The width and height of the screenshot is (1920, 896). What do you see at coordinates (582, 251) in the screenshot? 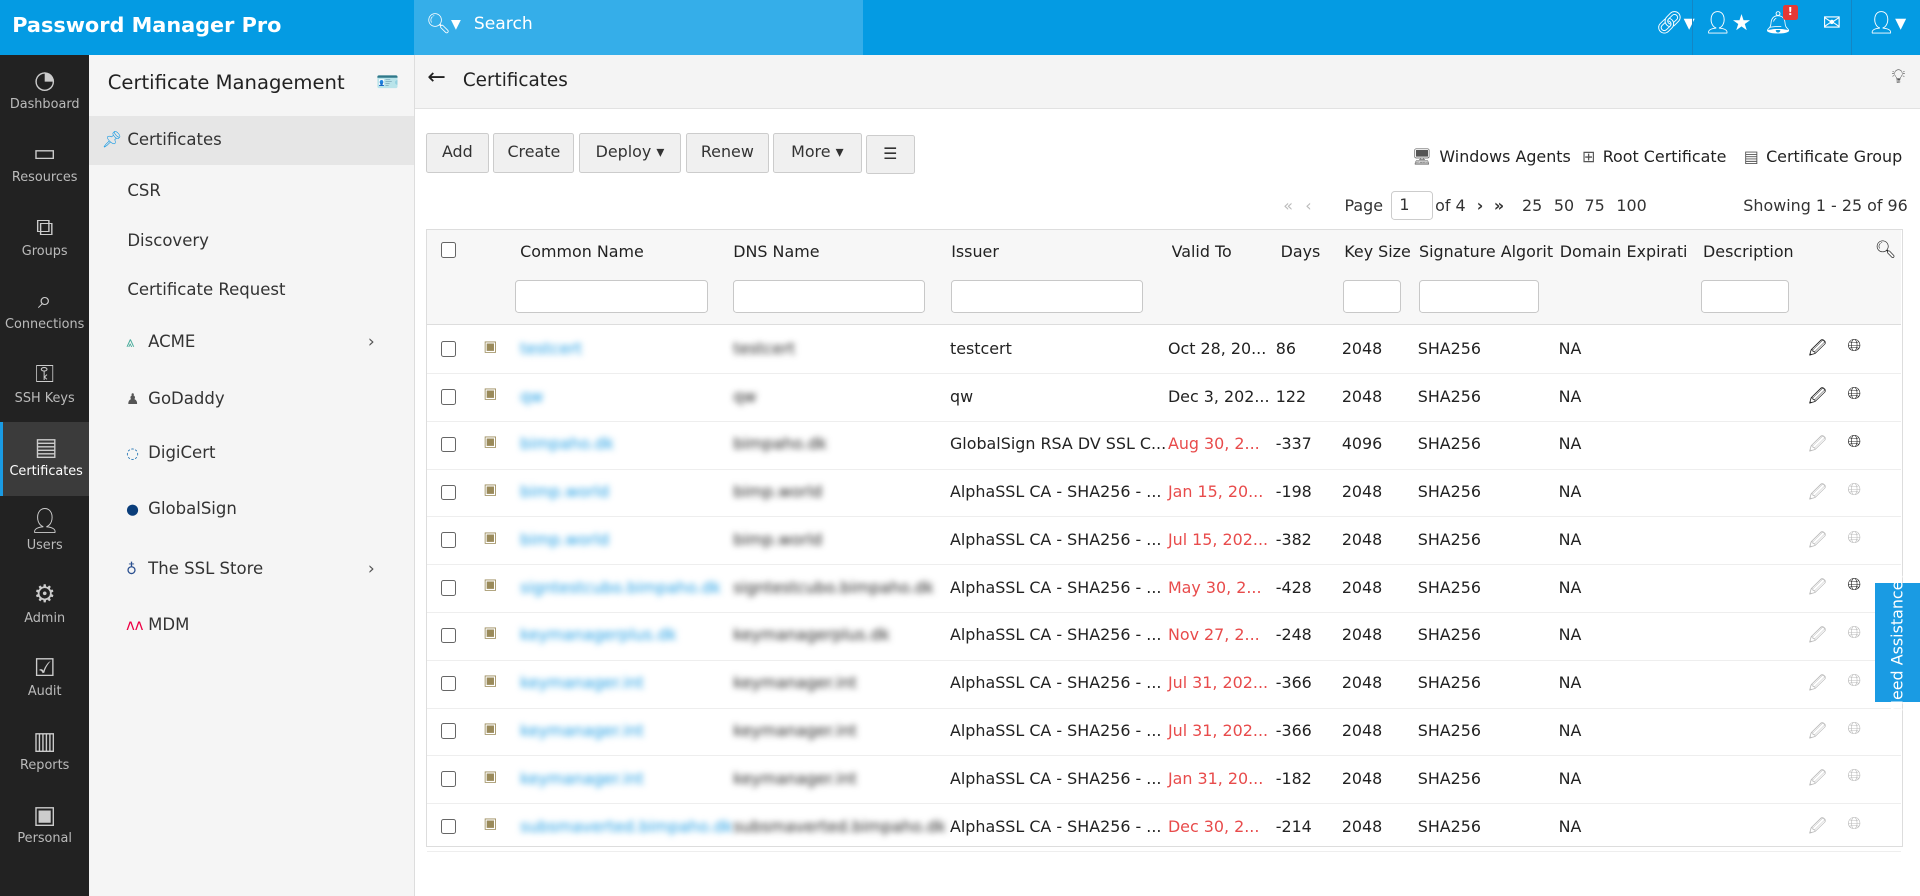
I see `column-header: Common Name` at bounding box center [582, 251].